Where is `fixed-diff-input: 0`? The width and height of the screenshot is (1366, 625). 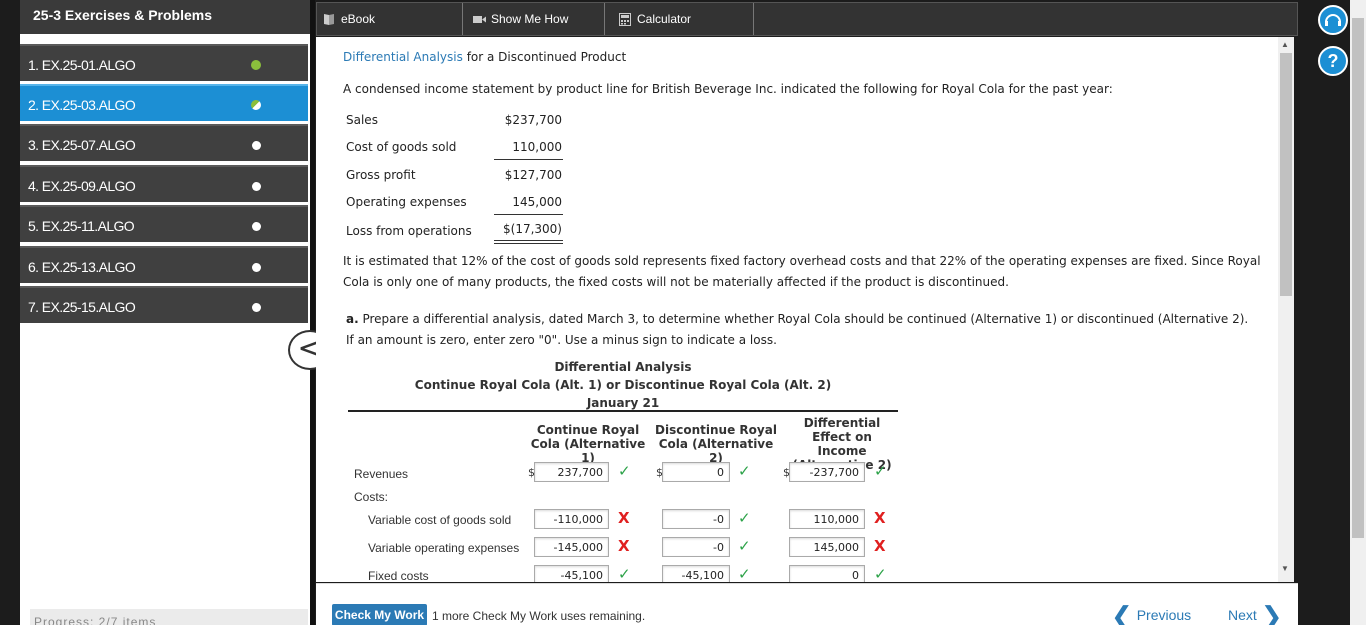
fixed-diff-input: 0 is located at coordinates (827, 573).